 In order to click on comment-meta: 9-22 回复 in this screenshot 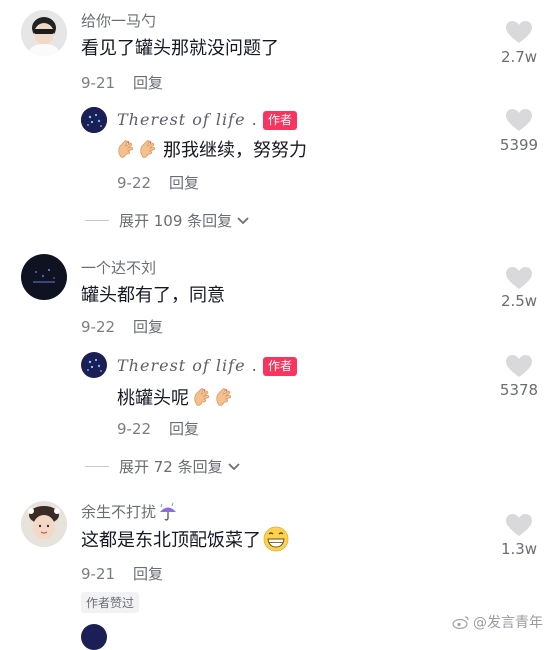, I will do `click(122, 326)`.